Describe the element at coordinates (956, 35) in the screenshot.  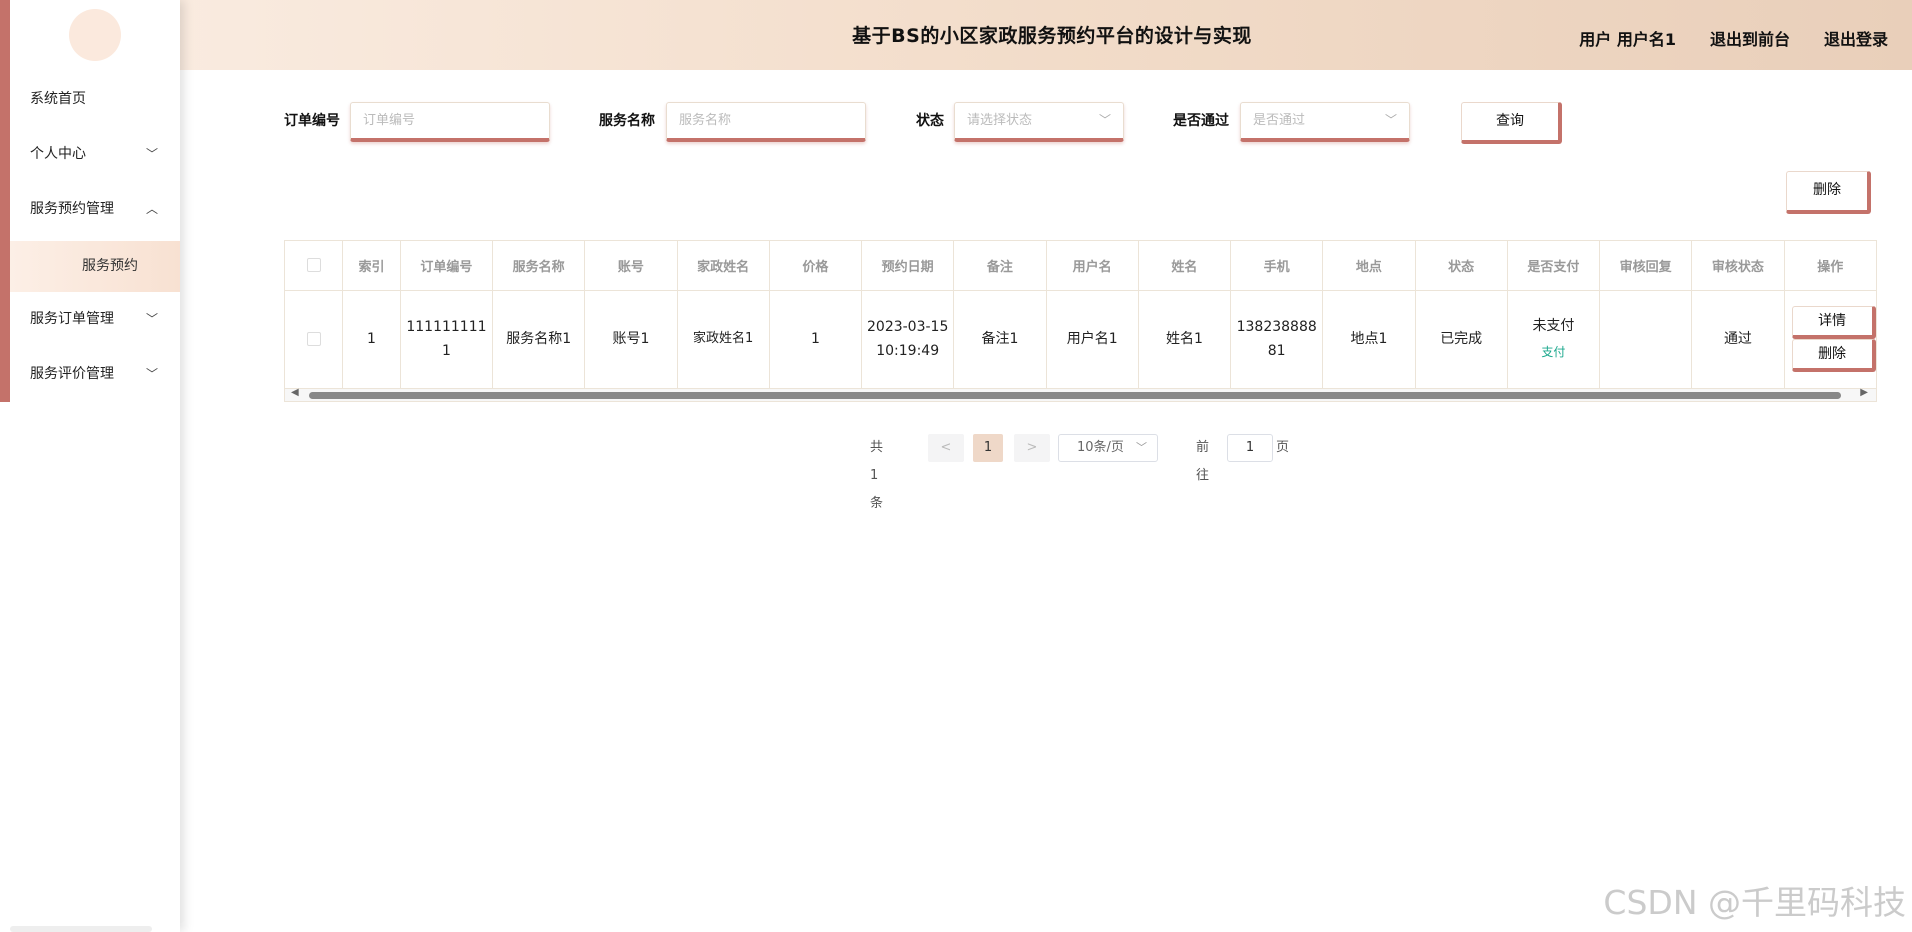
I see `top-header: 基于BS的小区家政服务预约平台的设计与实现 用户 用户名1 退出到前台 退出登录` at that location.